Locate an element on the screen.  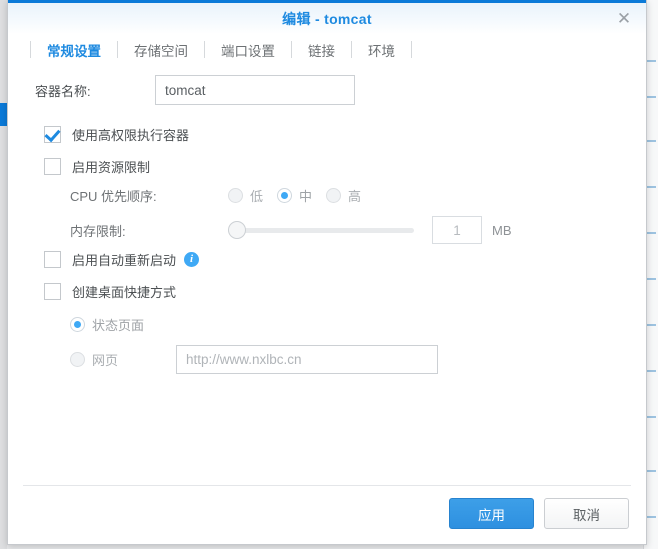
shortcut-status-page-row: 状态页面 is located at coordinates (114, 324).